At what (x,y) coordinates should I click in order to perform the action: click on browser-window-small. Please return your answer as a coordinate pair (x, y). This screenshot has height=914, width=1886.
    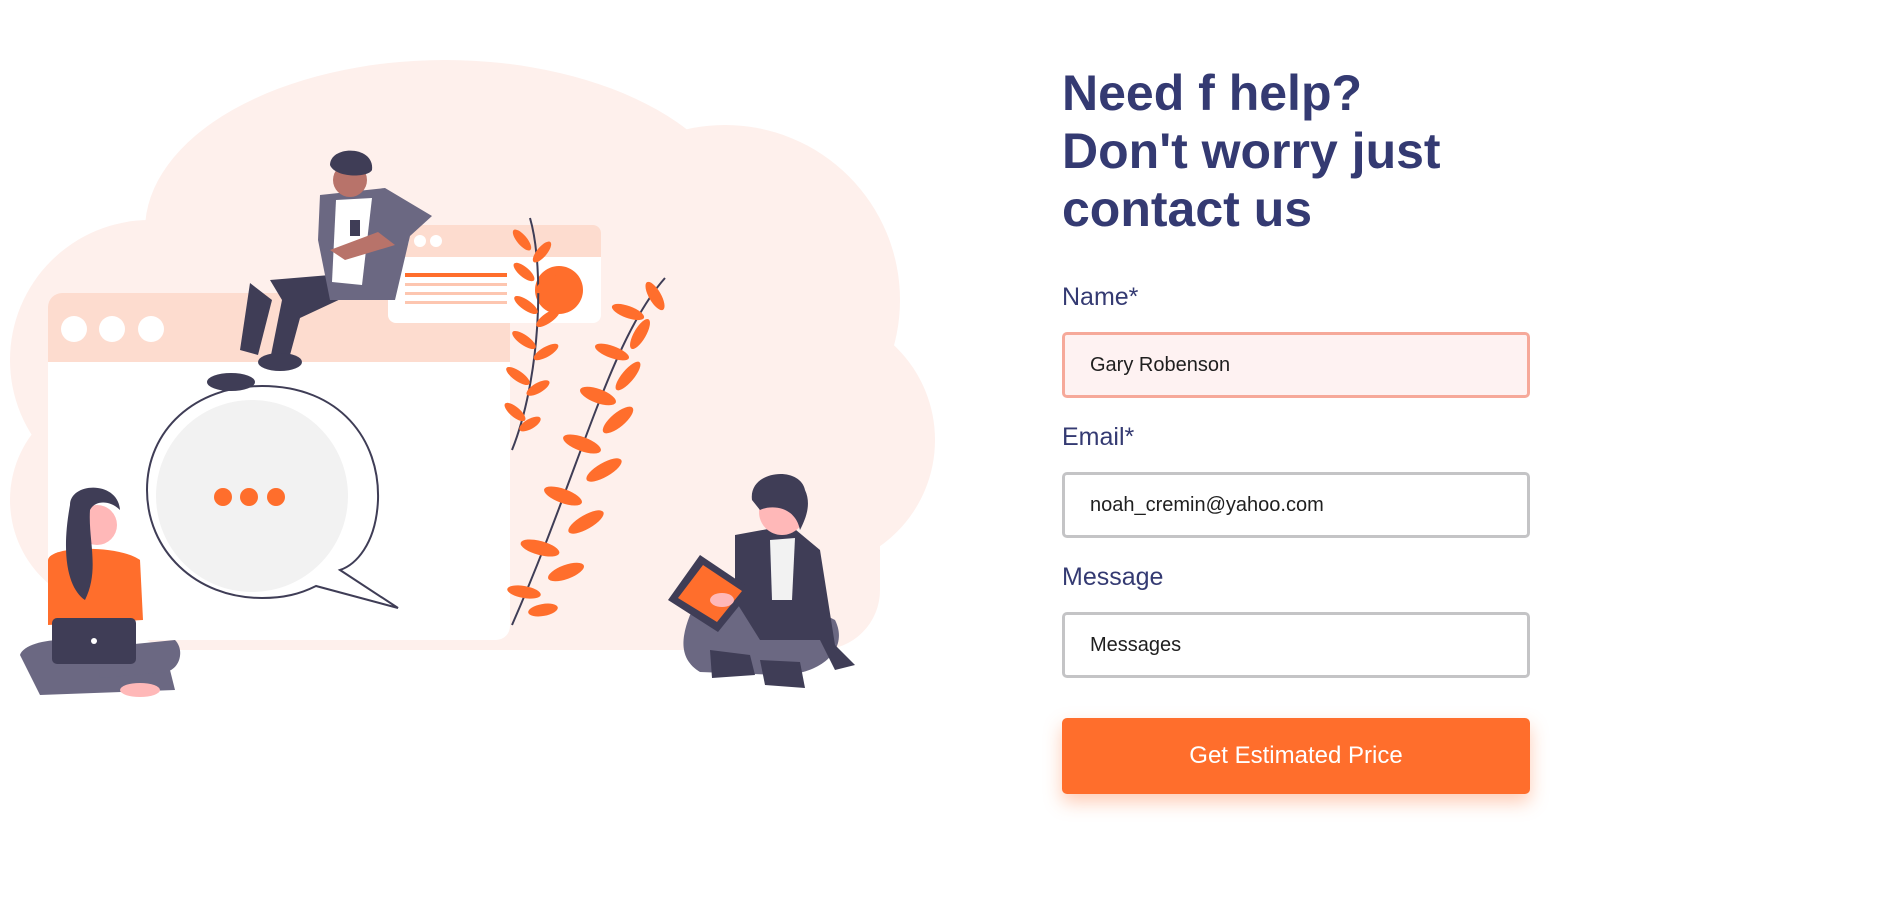
    Looking at the image, I should click on (494, 274).